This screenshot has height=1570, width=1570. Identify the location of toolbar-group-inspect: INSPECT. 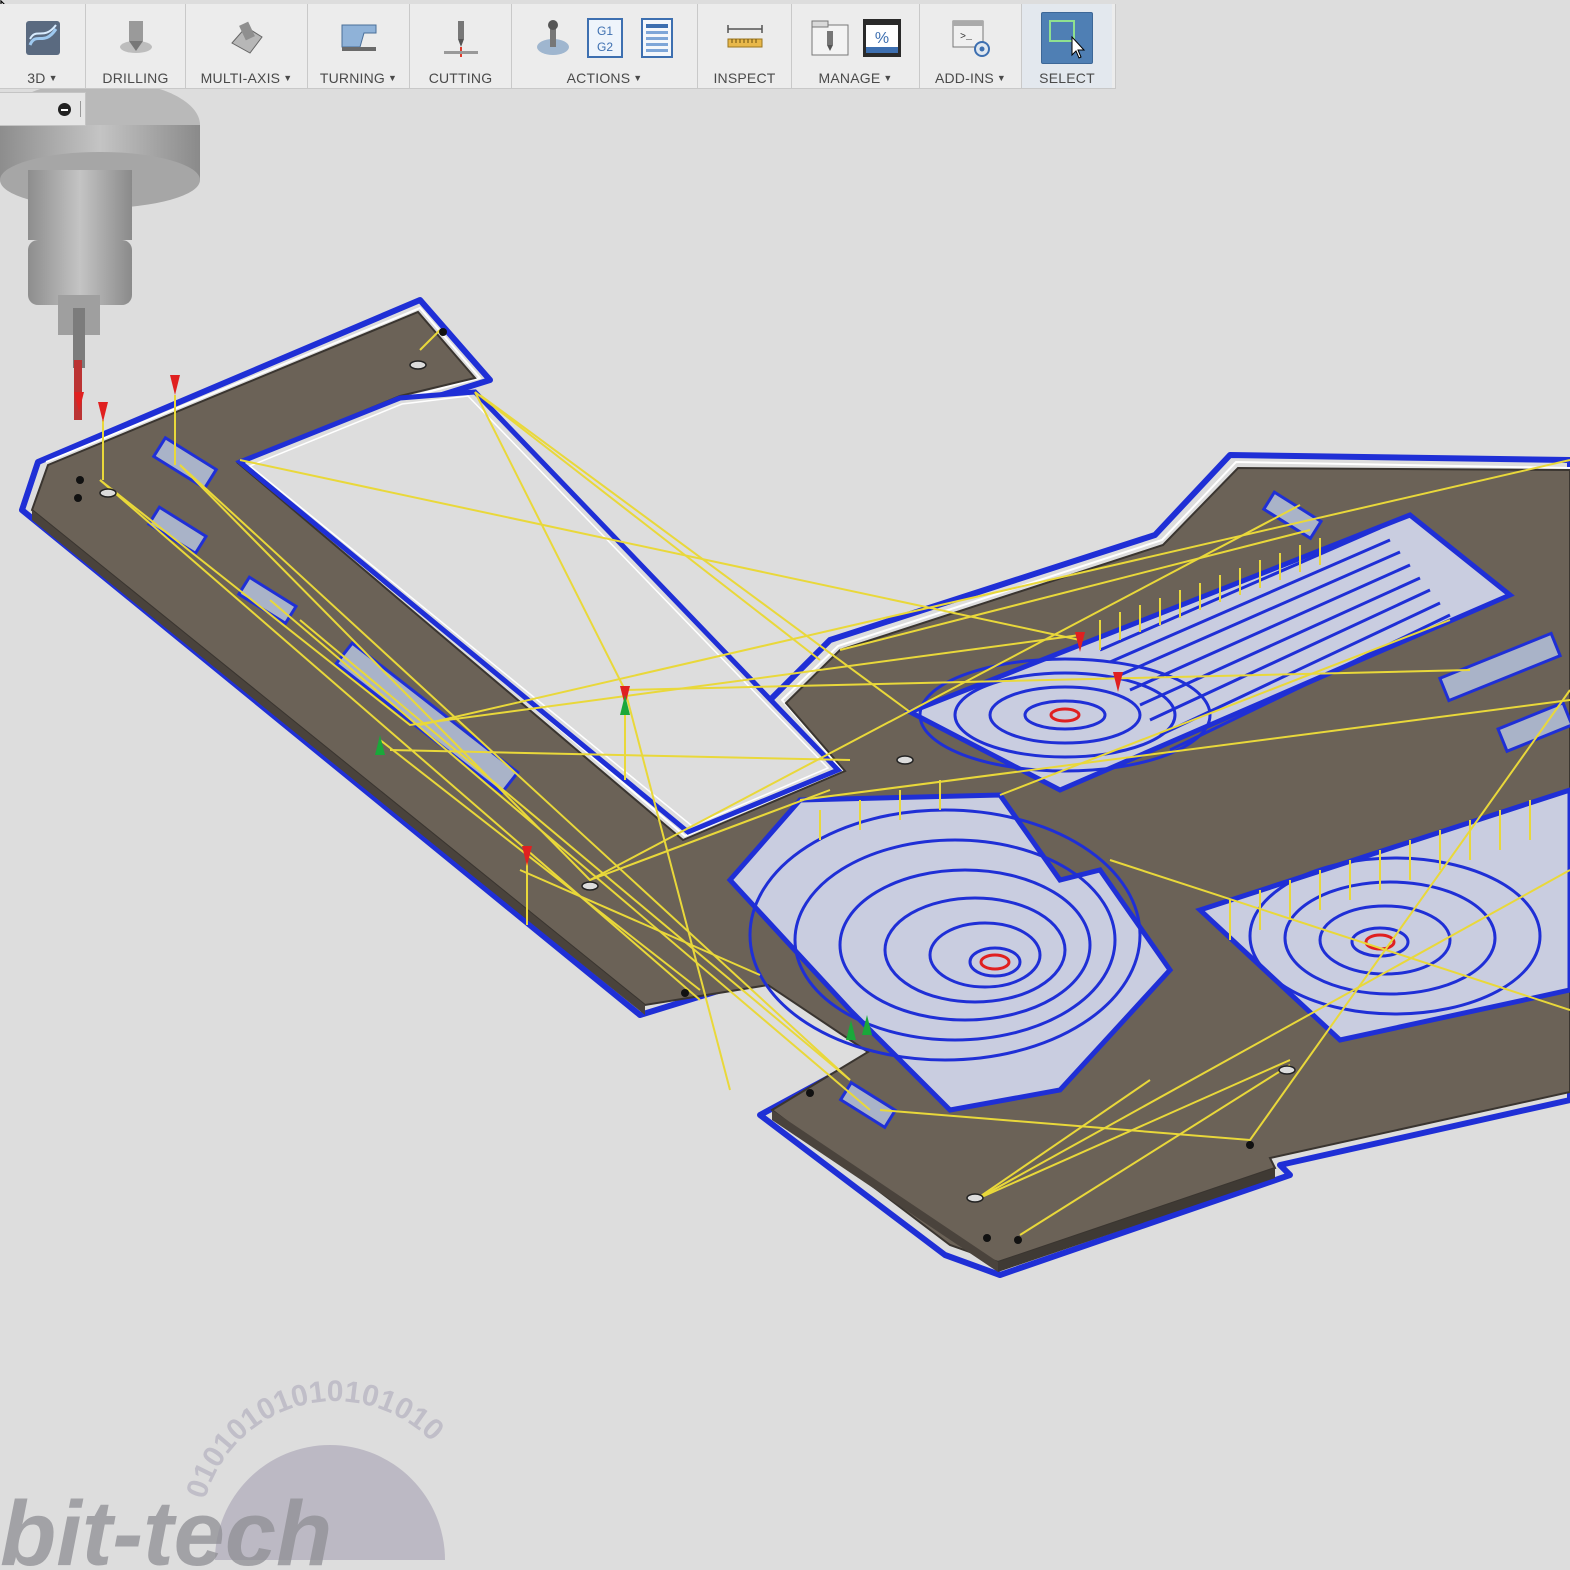
(745, 46).